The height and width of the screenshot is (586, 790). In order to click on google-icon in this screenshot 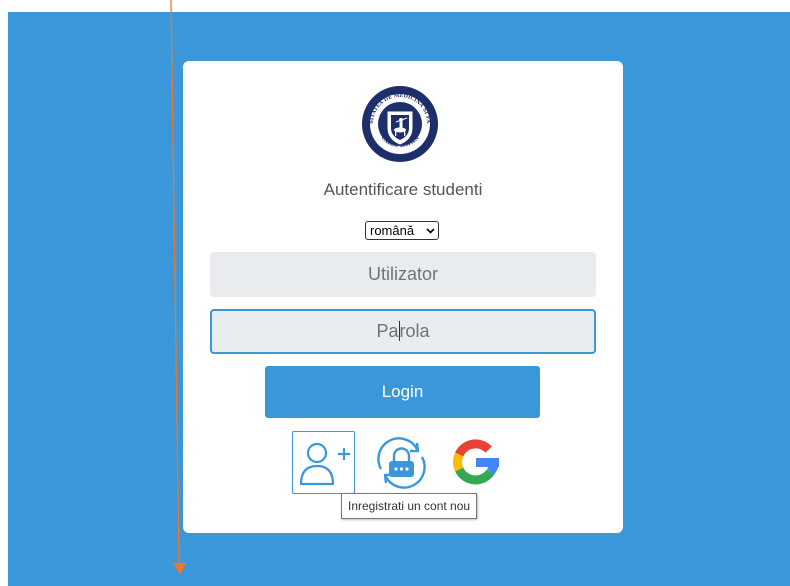, I will do `click(476, 462)`.